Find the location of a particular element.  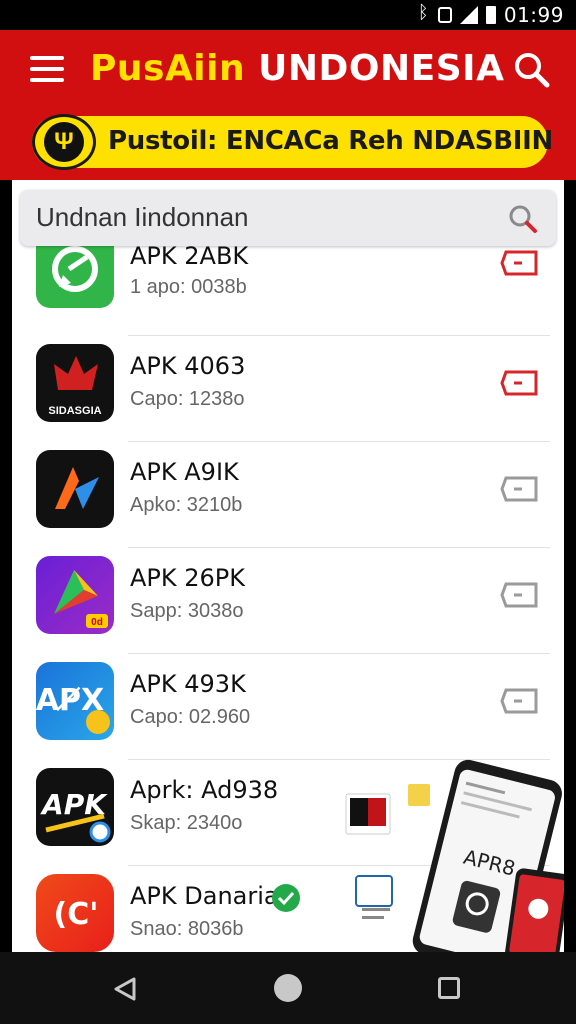

item-name: APK 26PK is located at coordinates (188, 578).